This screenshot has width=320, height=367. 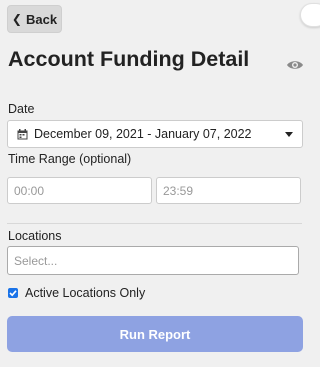 I want to click on time-range-label: Time Range (optional), so click(x=70, y=159).